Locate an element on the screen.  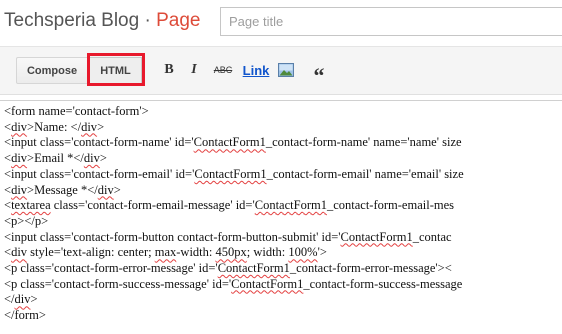
image-icon is located at coordinates (286, 70).